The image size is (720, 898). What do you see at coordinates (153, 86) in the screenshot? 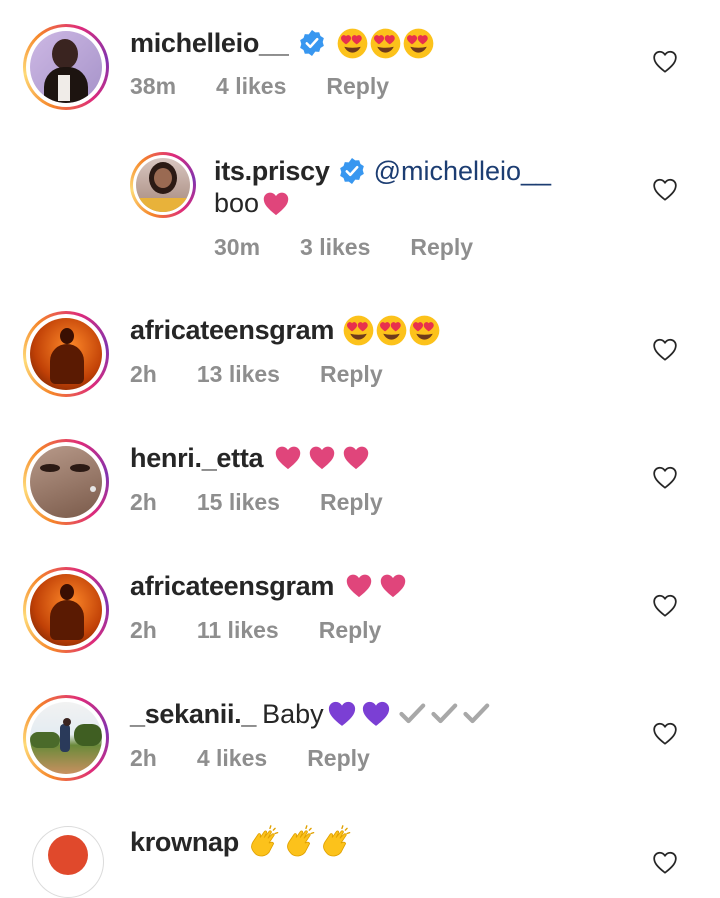
I see `comment-time: 38m` at bounding box center [153, 86].